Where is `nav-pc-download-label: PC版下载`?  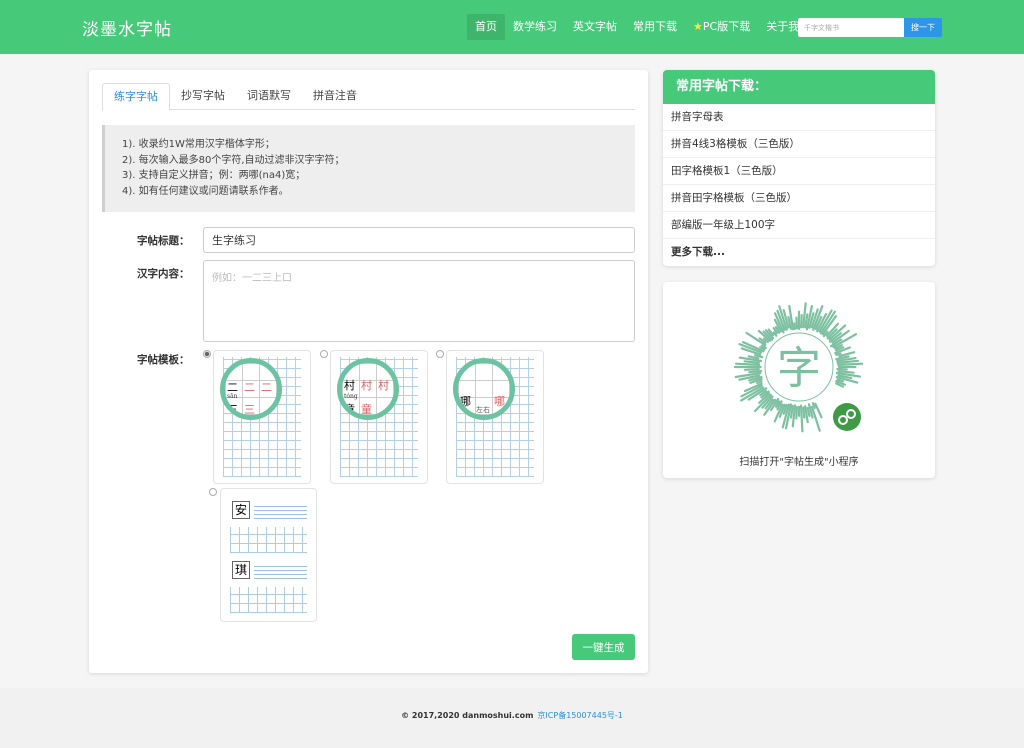
nav-pc-download-label: PC版下载 is located at coordinates (726, 26).